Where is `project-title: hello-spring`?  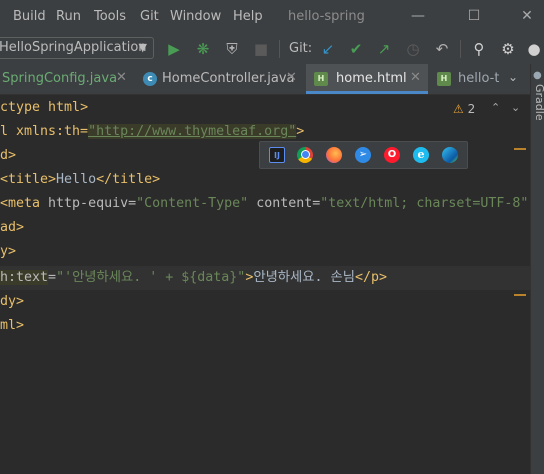 project-title: hello-spring is located at coordinates (326, 16).